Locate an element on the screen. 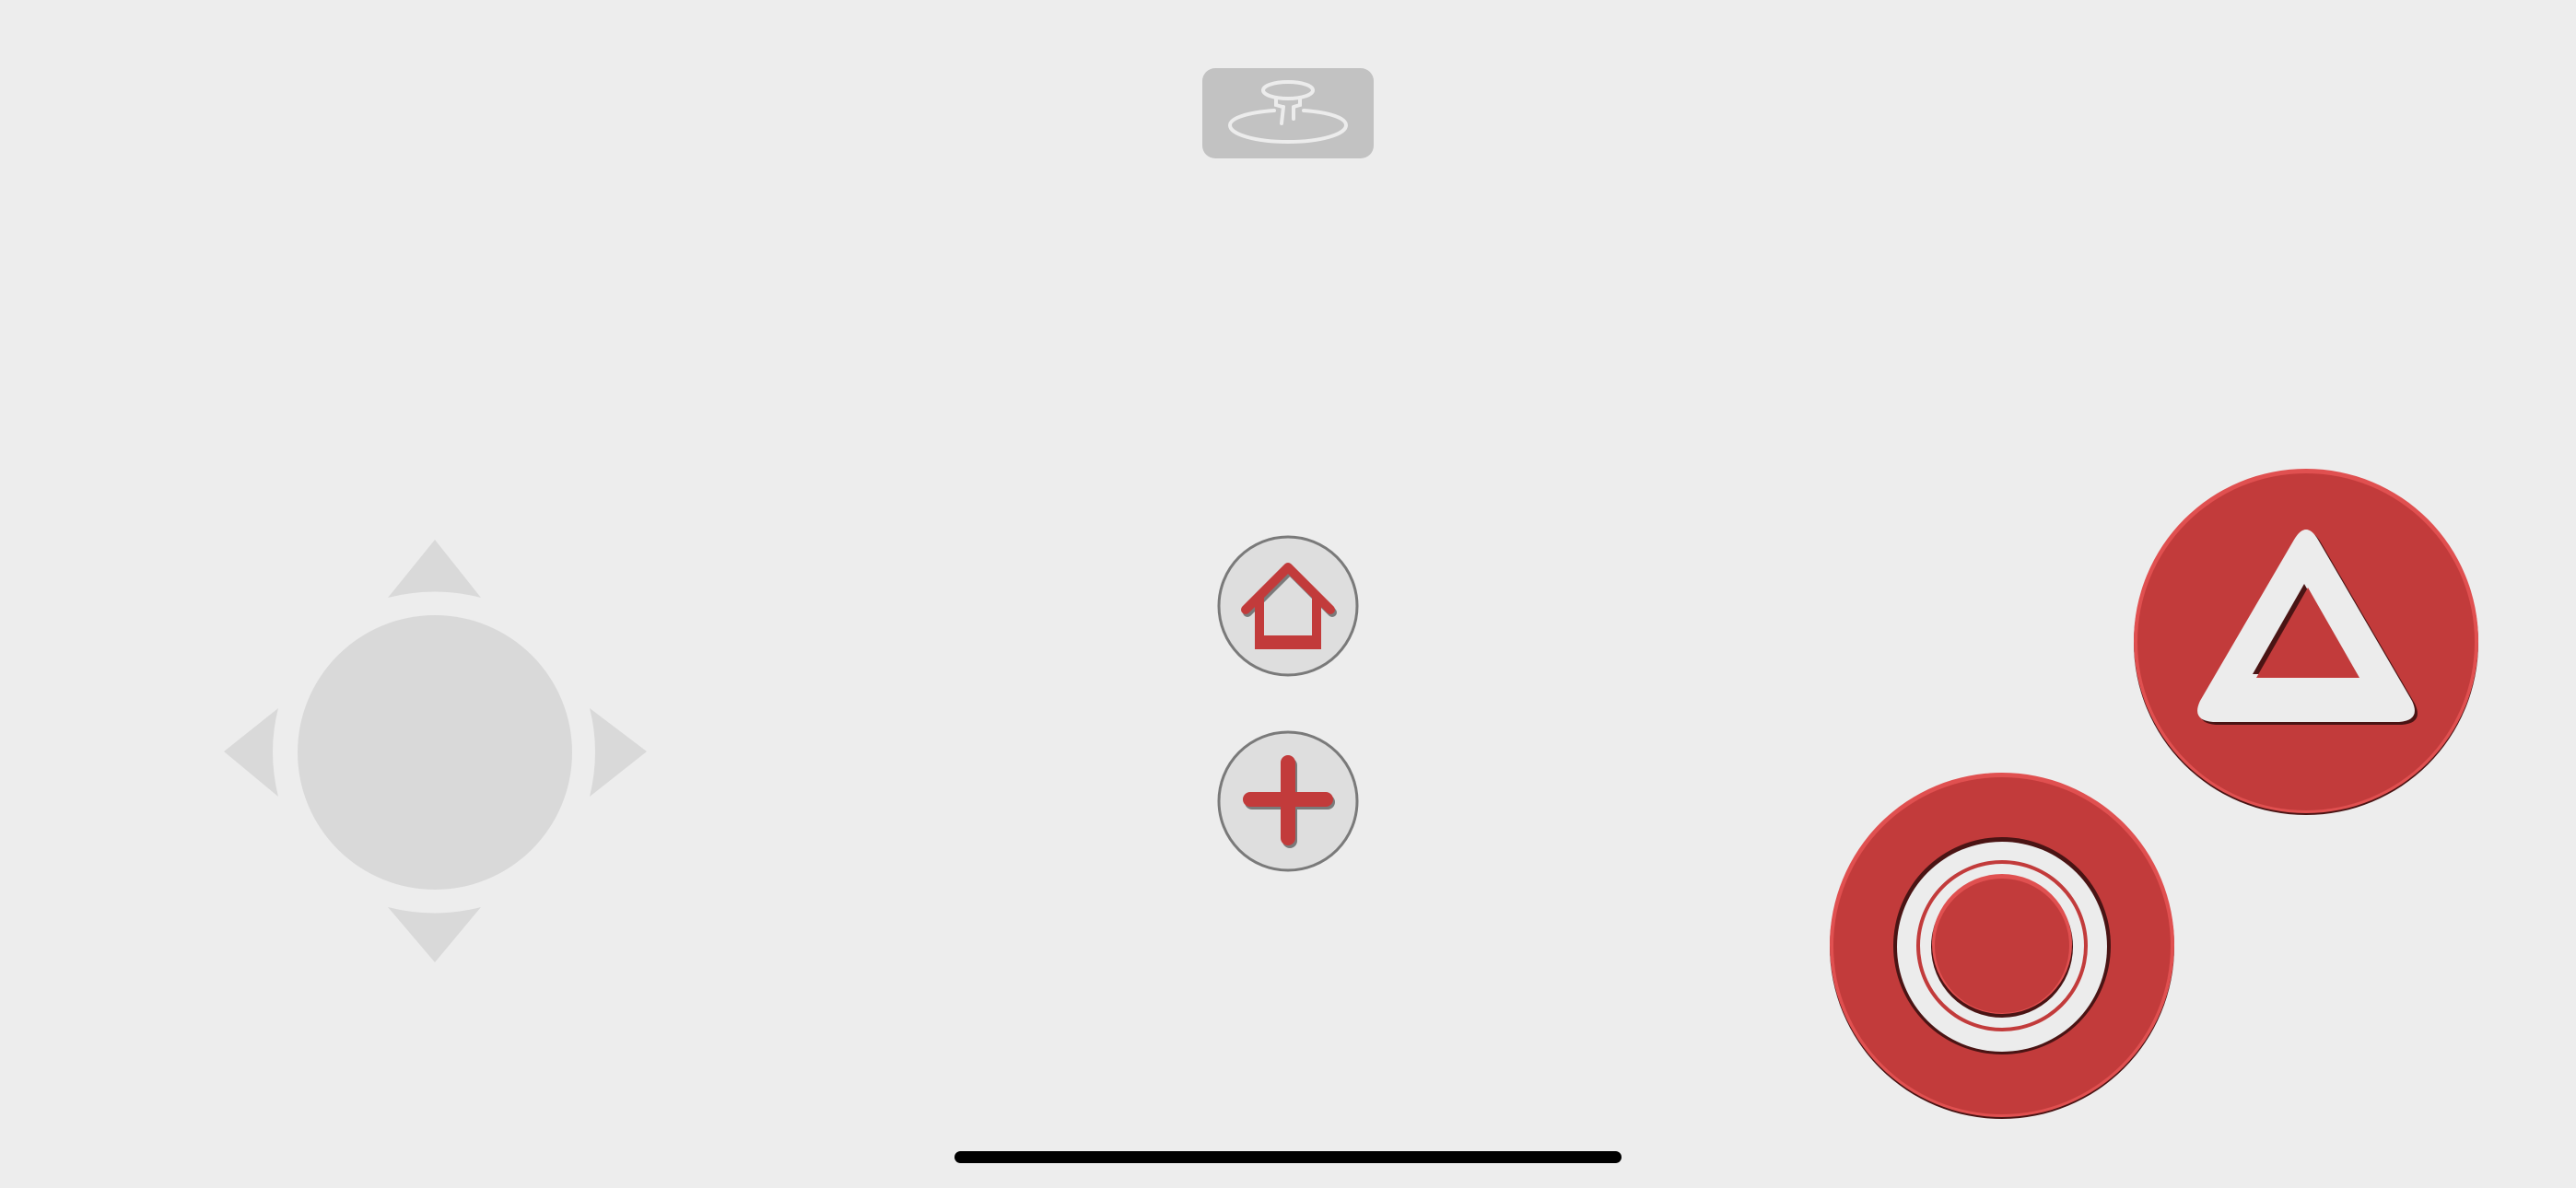 This screenshot has height=1188, width=2576. arrow-down-icon is located at coordinates (434, 934).